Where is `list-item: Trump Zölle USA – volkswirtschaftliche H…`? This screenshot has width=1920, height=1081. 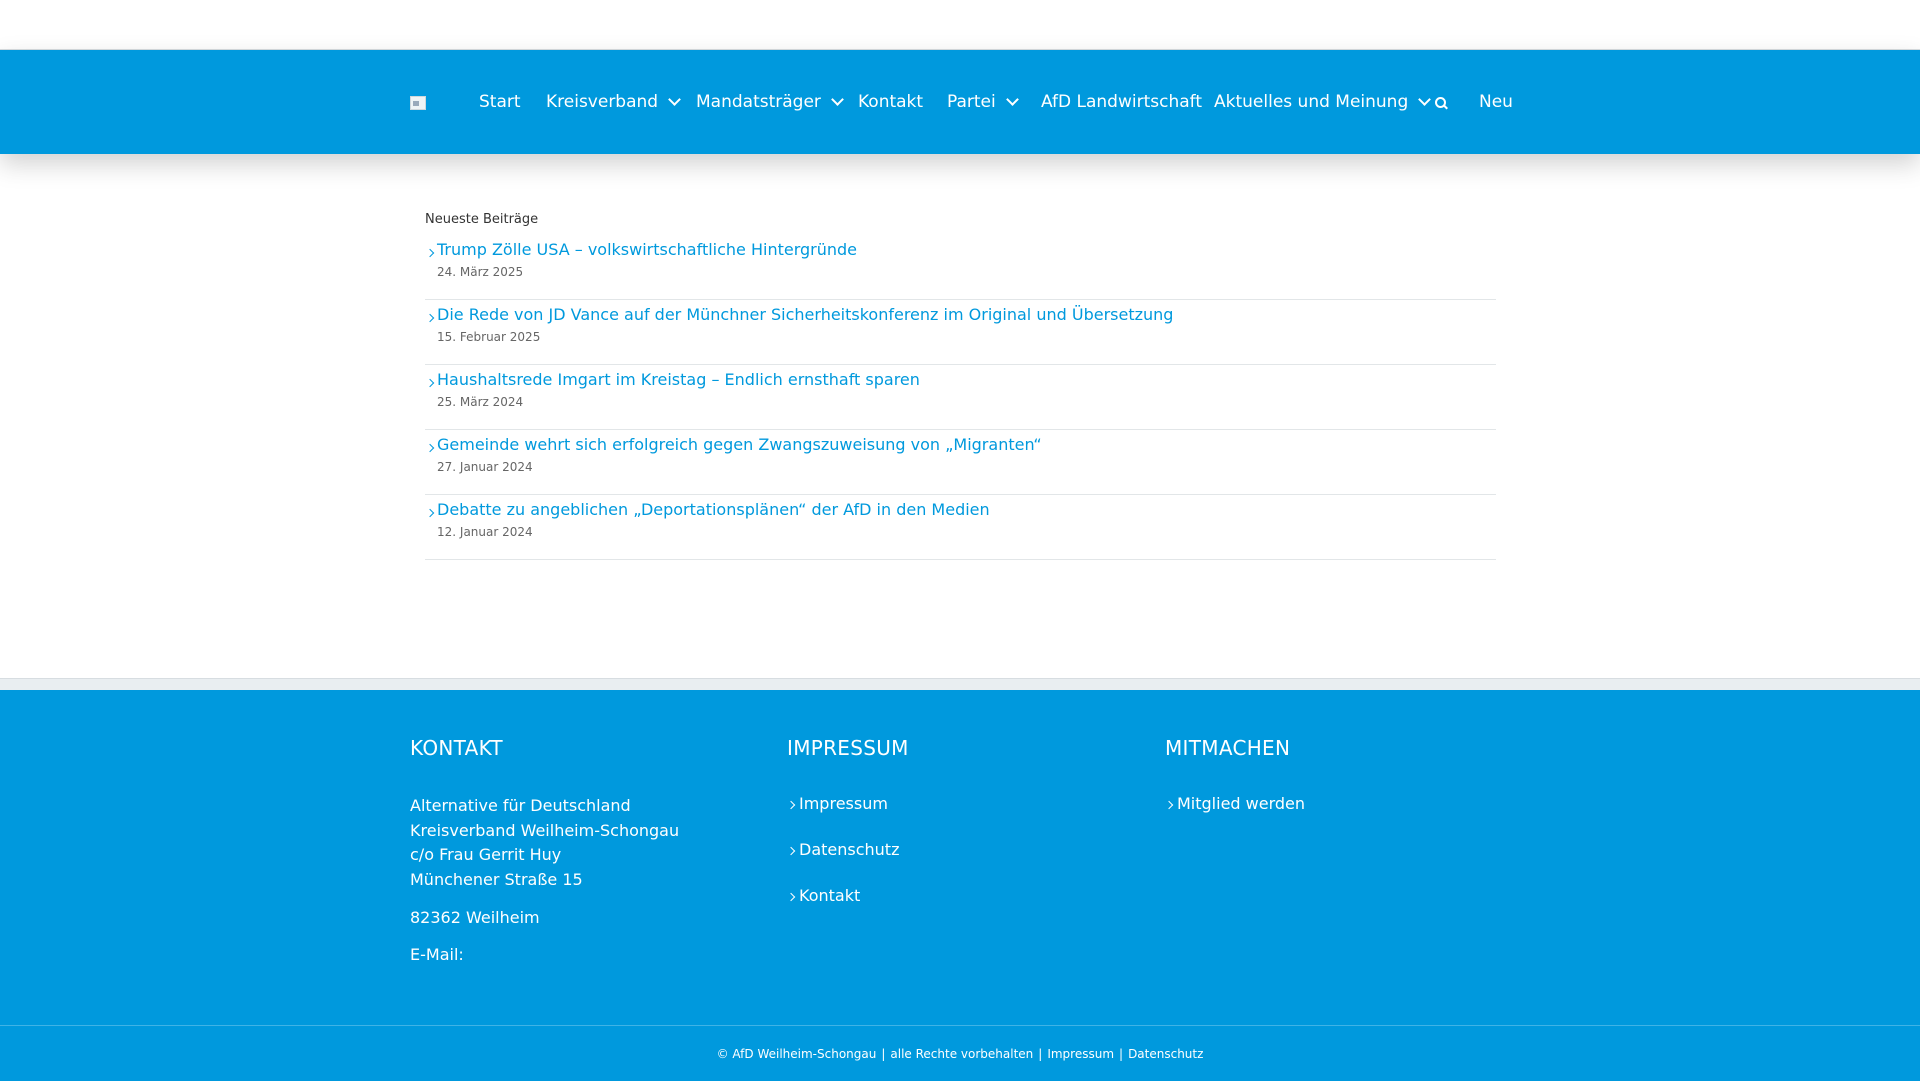 list-item: Trump Zölle USA – volkswirtschaftliche H… is located at coordinates (960, 267).